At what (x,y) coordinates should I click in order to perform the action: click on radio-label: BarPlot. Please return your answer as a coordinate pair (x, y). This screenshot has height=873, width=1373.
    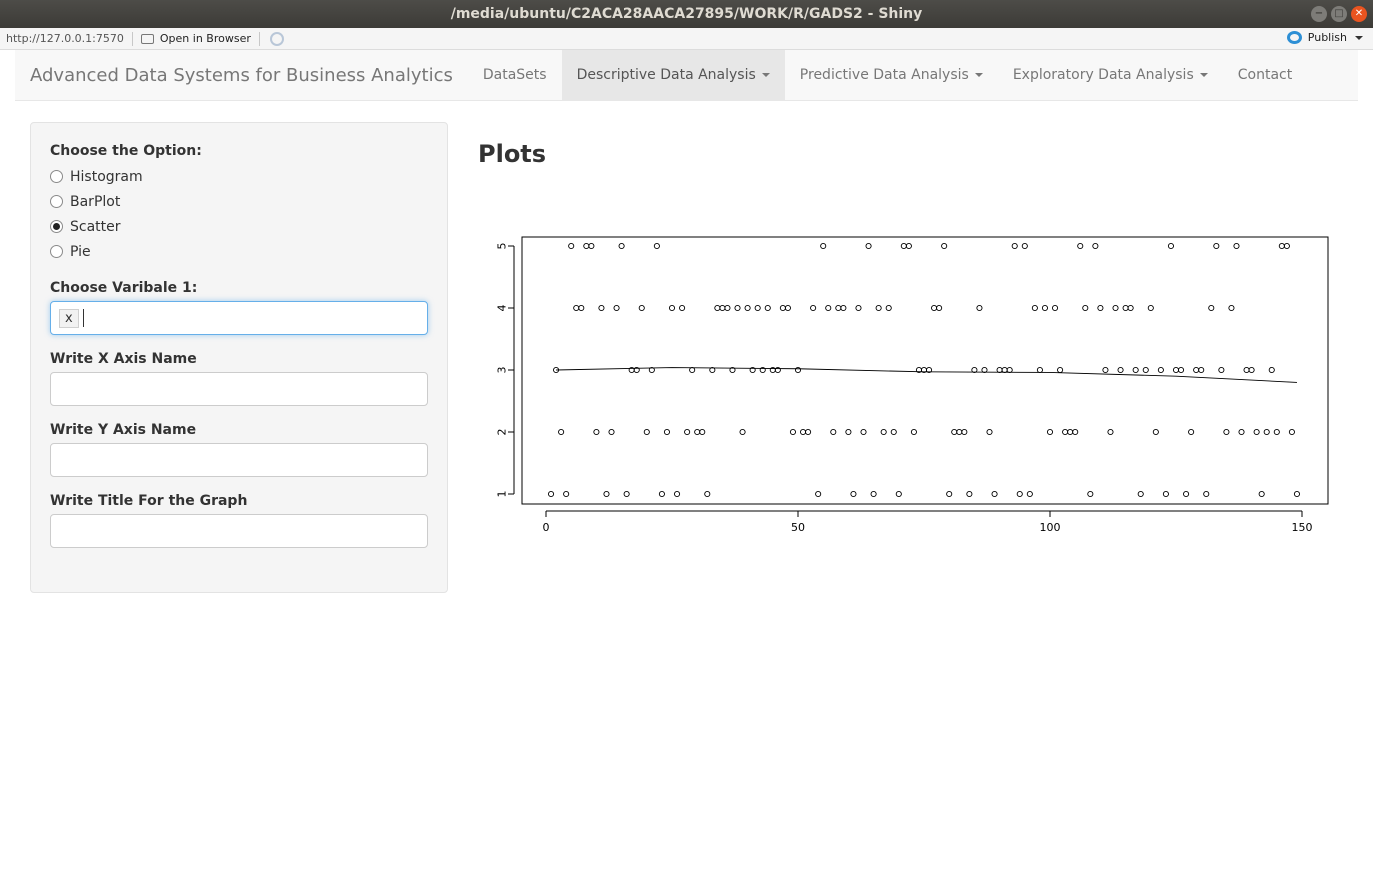
    Looking at the image, I should click on (95, 201).